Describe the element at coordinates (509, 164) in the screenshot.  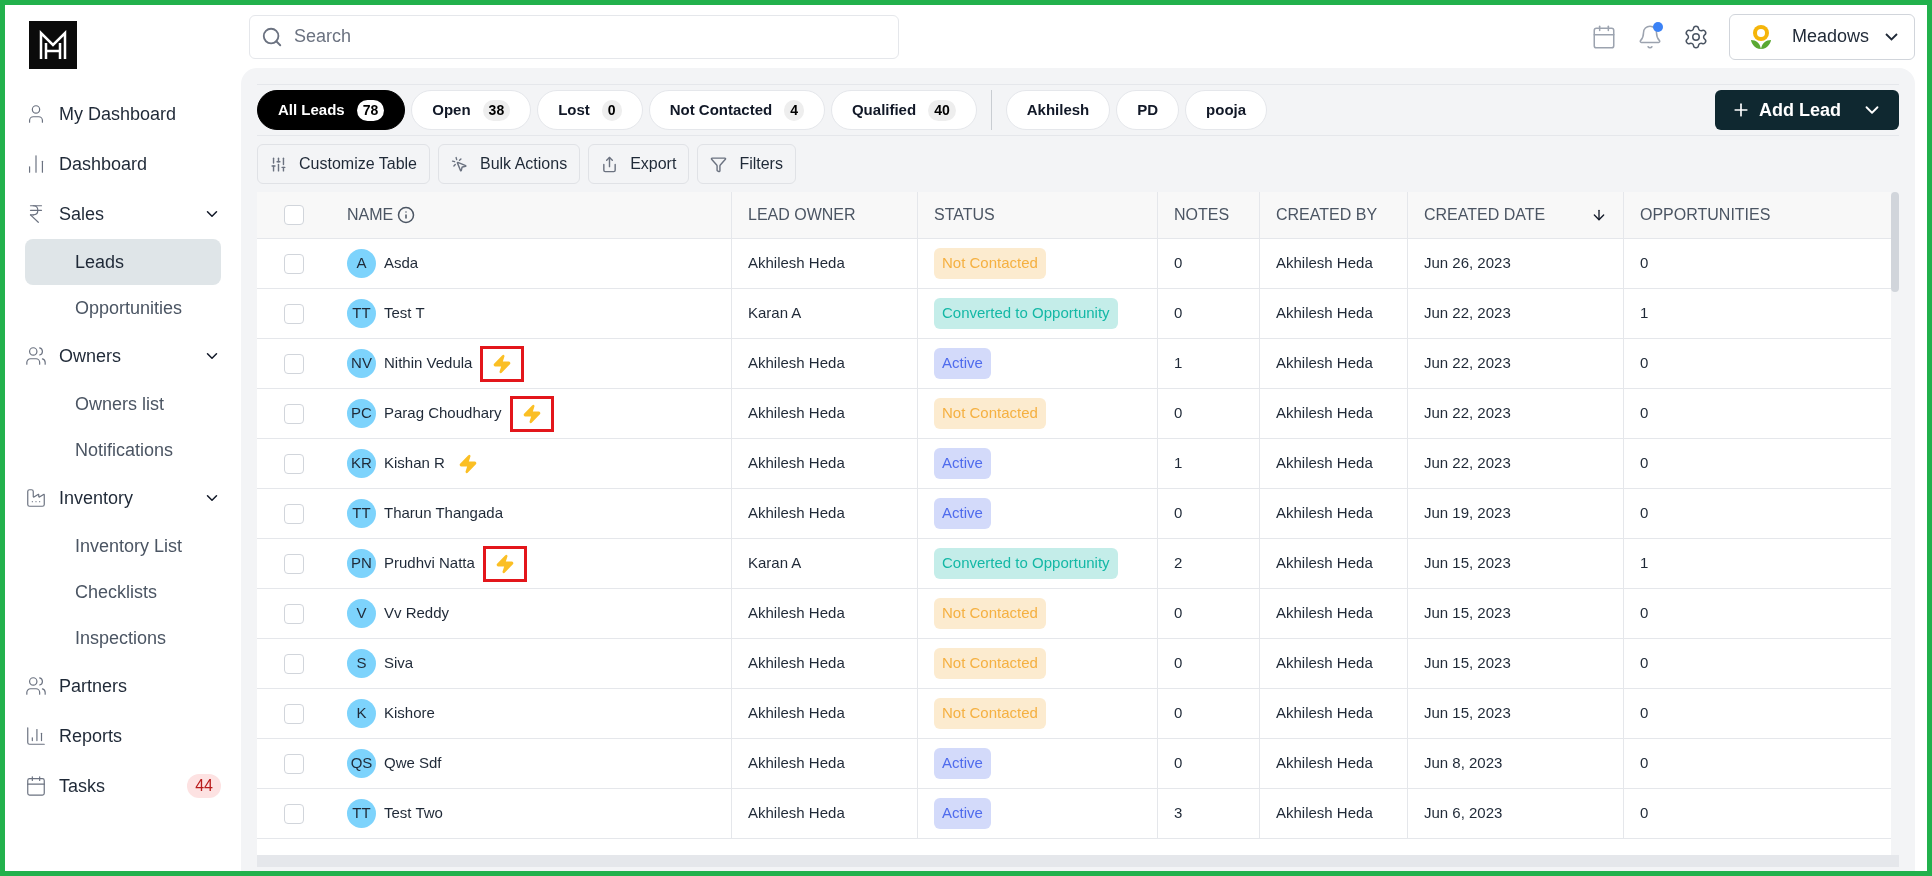
I see `toolbar-button: Bulk Actions` at that location.